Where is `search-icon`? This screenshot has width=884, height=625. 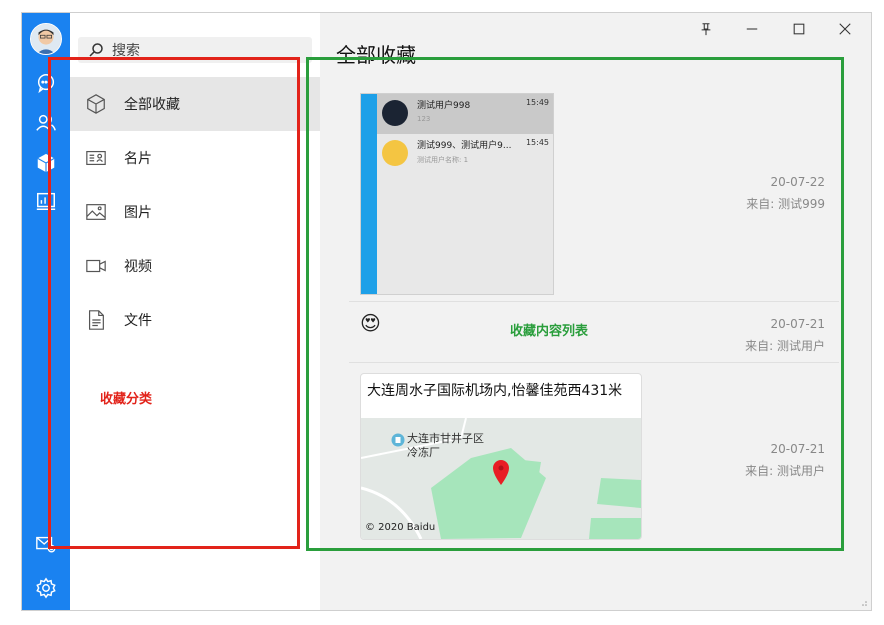 search-icon is located at coordinates (96, 50).